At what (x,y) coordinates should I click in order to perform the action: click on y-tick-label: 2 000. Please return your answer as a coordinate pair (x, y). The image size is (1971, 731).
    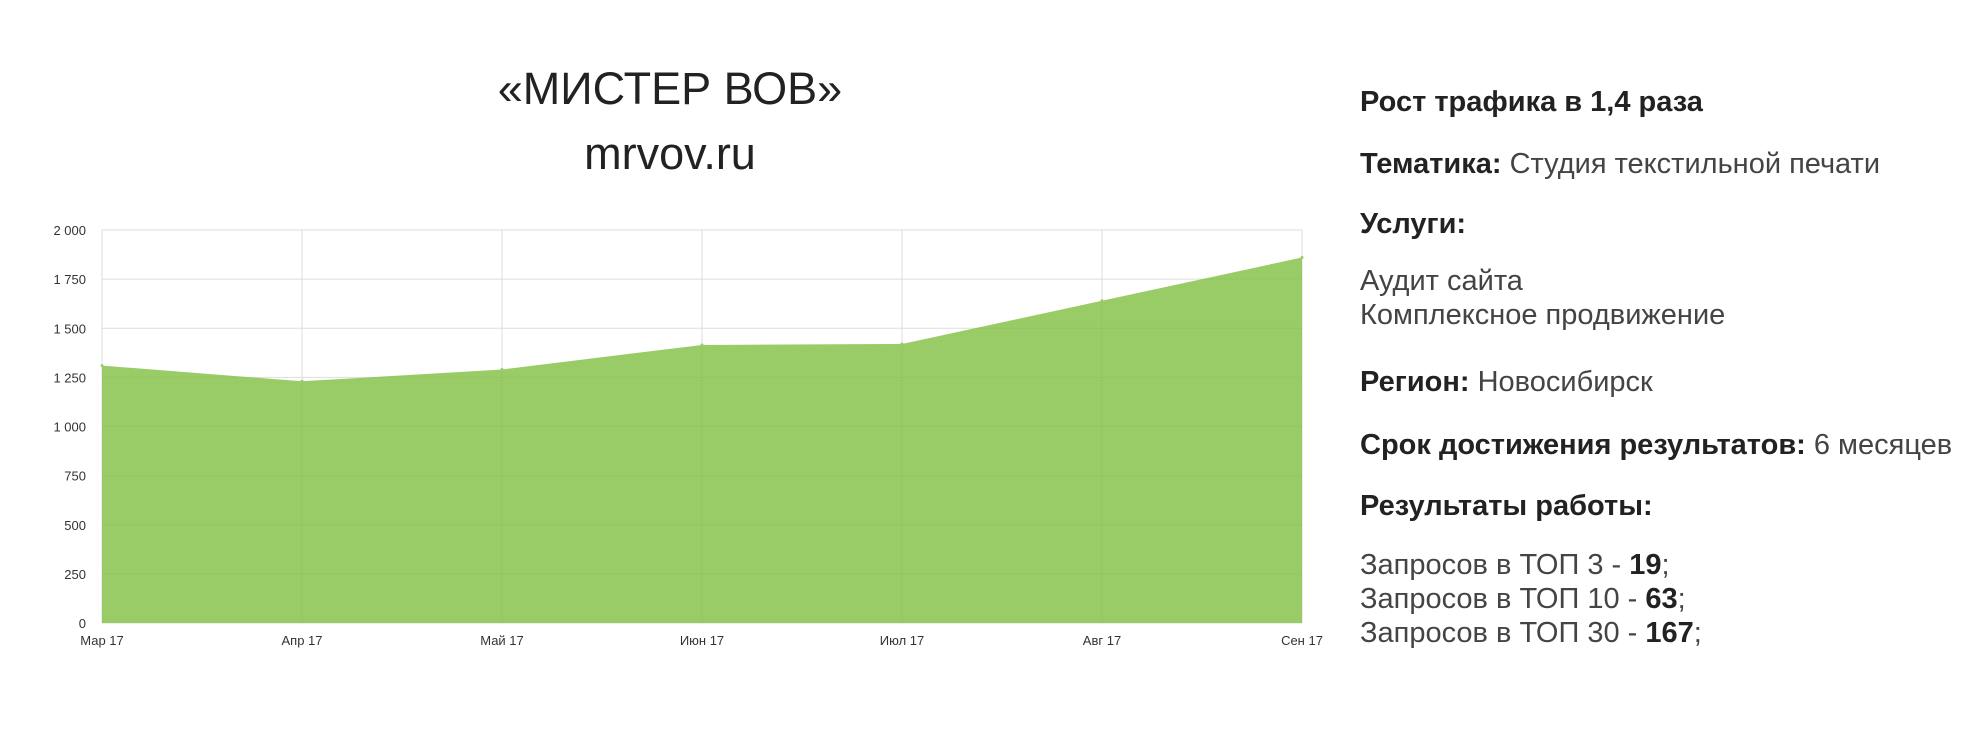
    Looking at the image, I should click on (69, 230).